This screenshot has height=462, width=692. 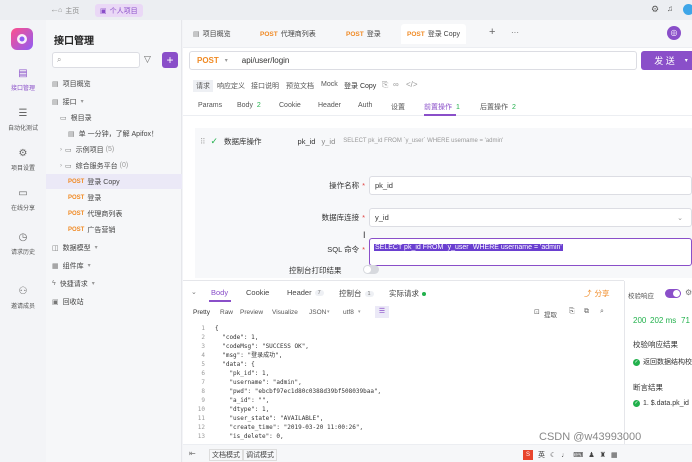 I want to click on verify-result-title: 校验响应结果, so click(x=655, y=344).